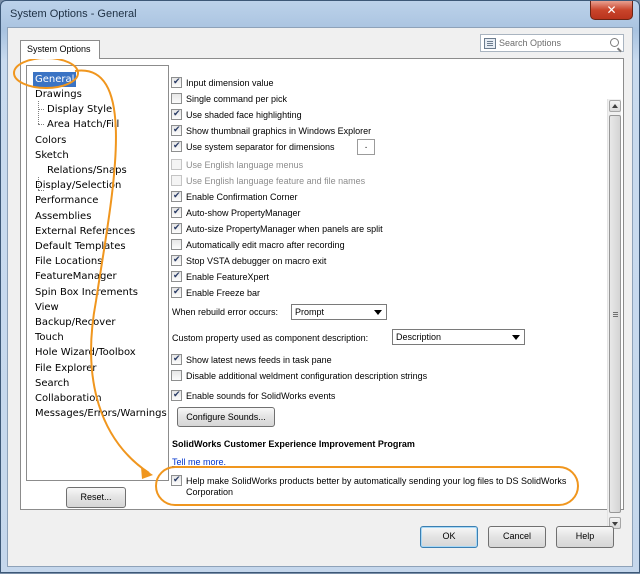  What do you see at coordinates (210, 492) in the screenshot?
I see `option-label-continued: Corporation` at bounding box center [210, 492].